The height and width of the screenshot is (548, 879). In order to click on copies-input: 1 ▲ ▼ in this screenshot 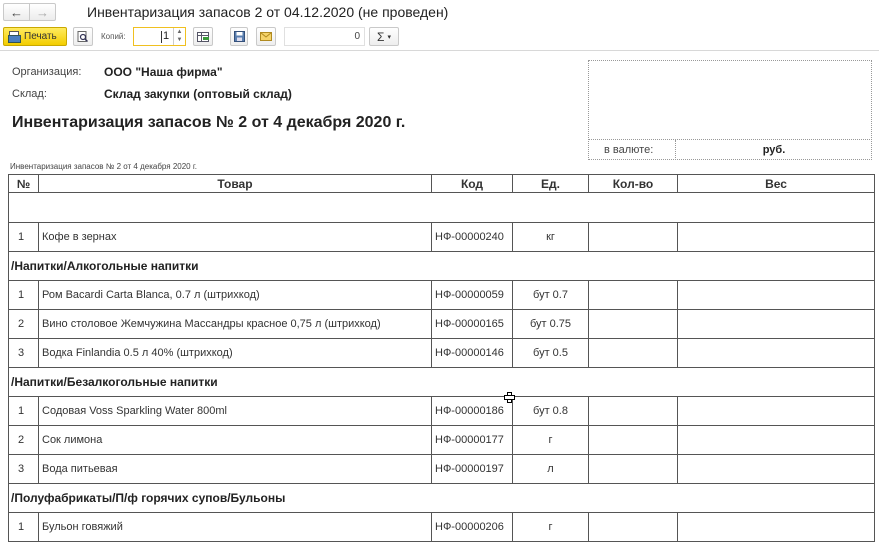, I will do `click(159, 36)`.